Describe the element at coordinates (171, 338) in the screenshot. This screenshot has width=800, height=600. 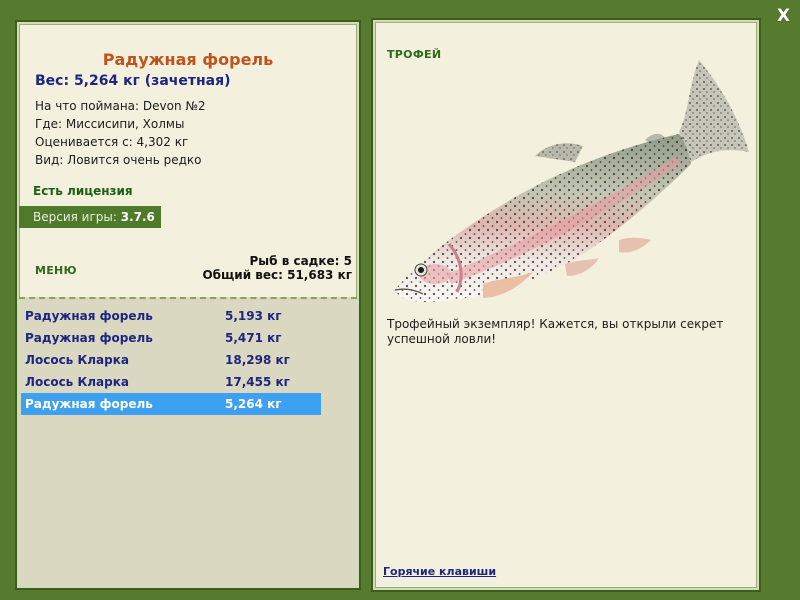
I see `catch-row: Радужная форель 5,471 кг` at that location.